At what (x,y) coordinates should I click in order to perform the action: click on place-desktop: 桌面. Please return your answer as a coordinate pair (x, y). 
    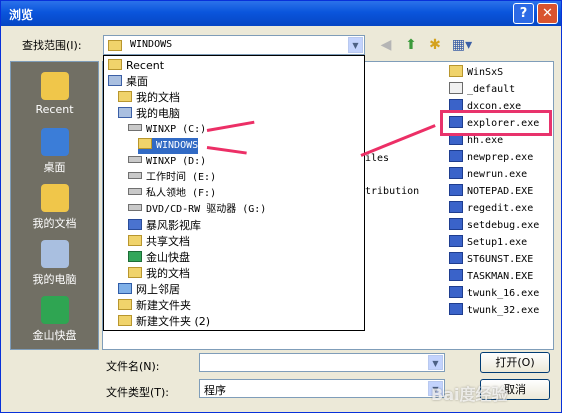
    Looking at the image, I should click on (54, 151).